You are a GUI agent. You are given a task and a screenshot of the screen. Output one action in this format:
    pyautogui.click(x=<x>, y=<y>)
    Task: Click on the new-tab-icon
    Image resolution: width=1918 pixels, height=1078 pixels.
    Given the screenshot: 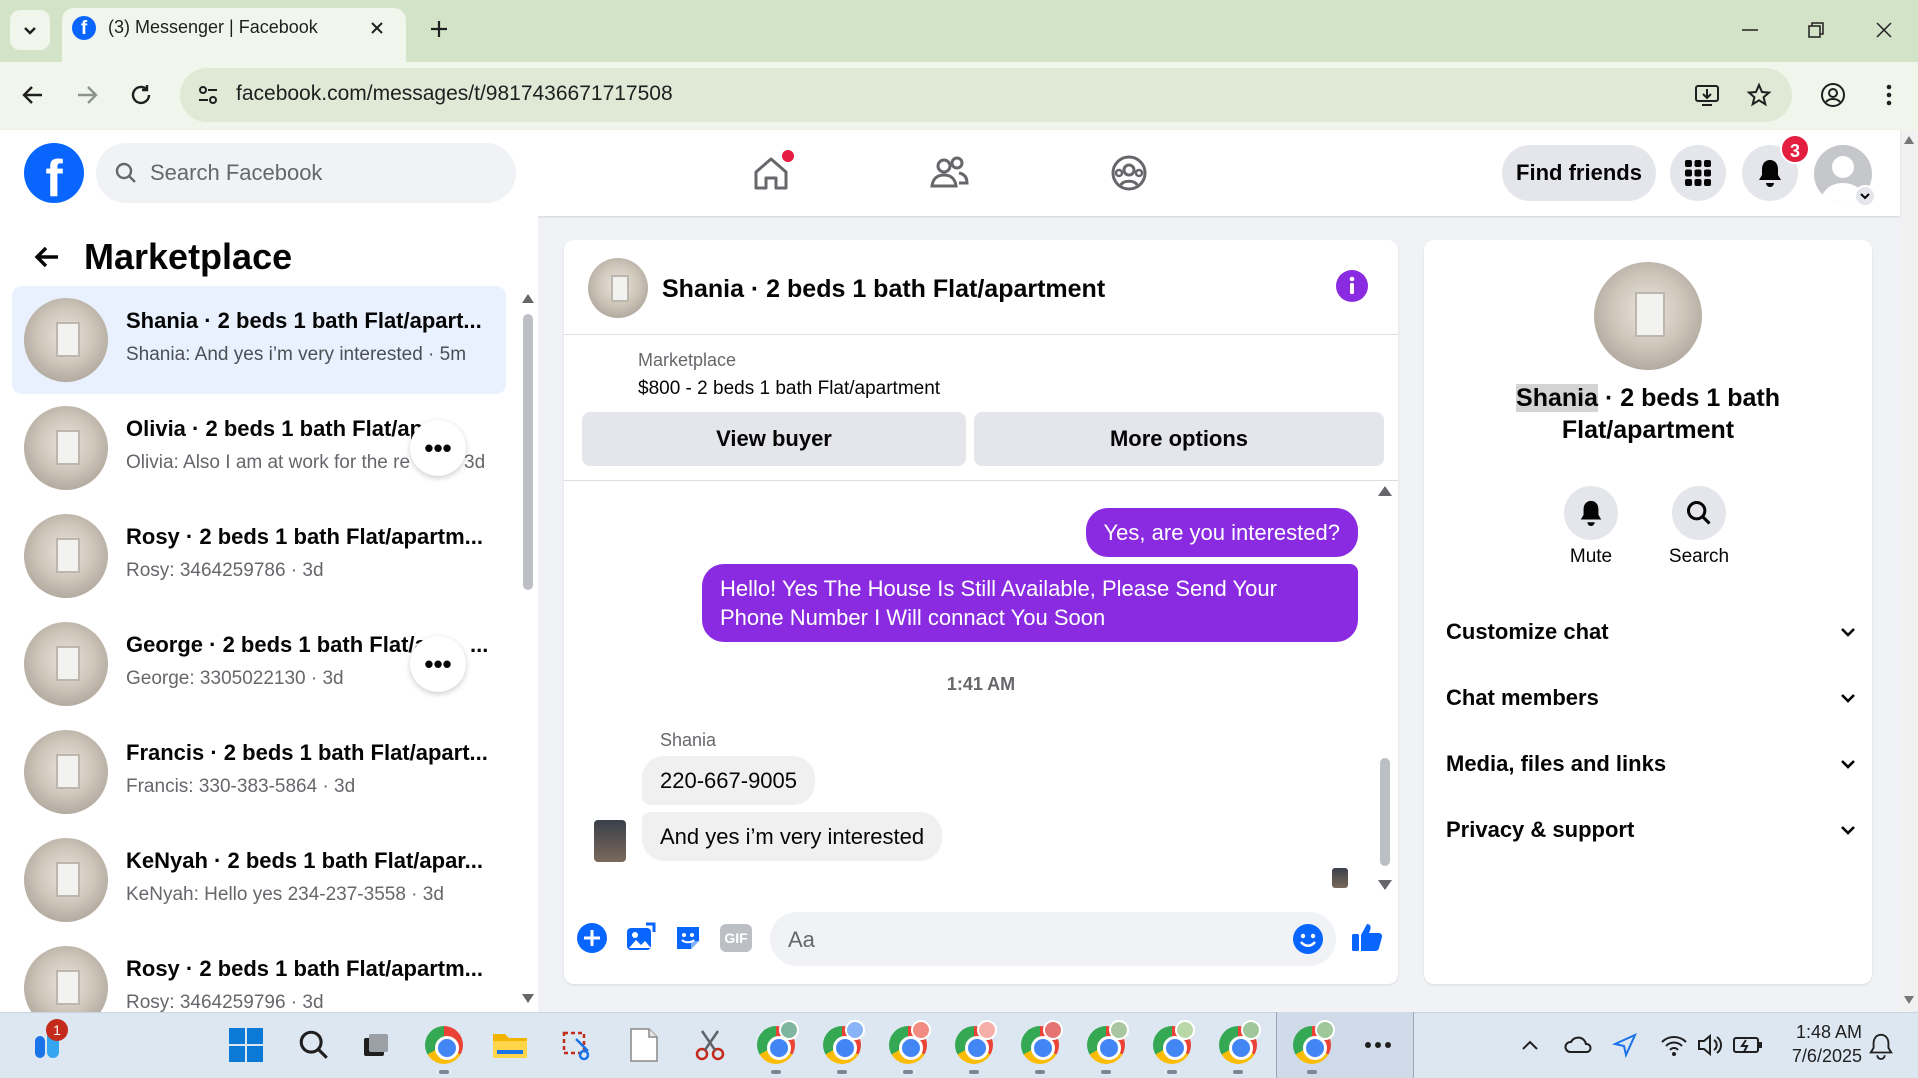 What is the action you would take?
    pyautogui.click(x=439, y=29)
    